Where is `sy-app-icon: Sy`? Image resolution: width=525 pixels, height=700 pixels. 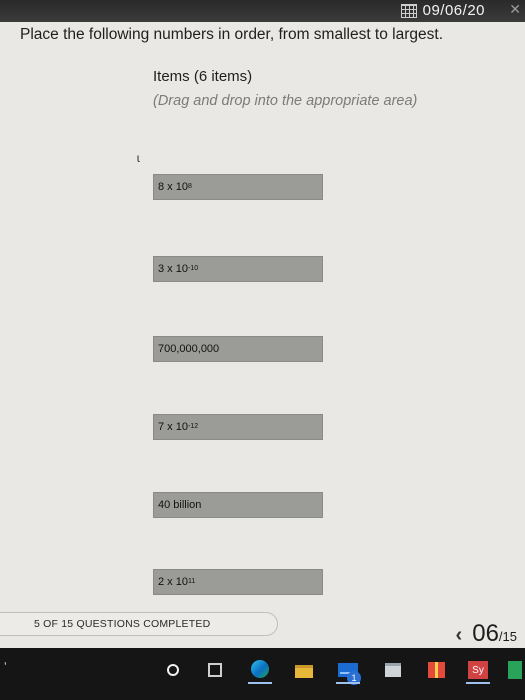
sy-app-icon: Sy is located at coordinates (478, 670).